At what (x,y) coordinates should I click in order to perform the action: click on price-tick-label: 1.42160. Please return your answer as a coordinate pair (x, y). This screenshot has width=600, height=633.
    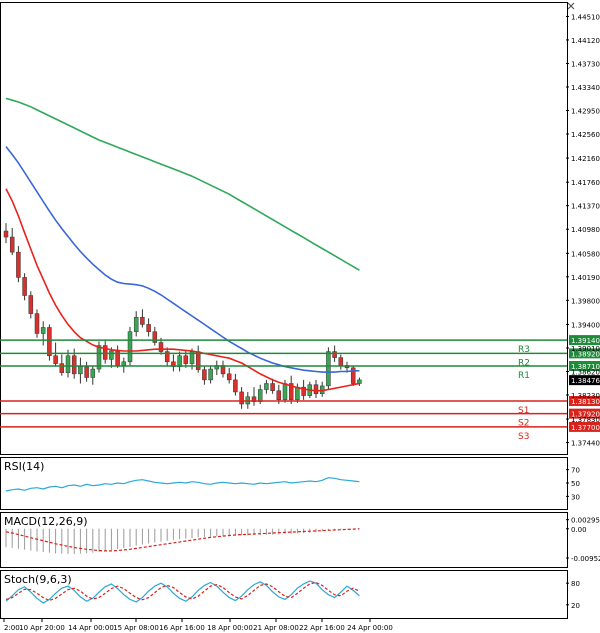
    Looking at the image, I should click on (585, 159).